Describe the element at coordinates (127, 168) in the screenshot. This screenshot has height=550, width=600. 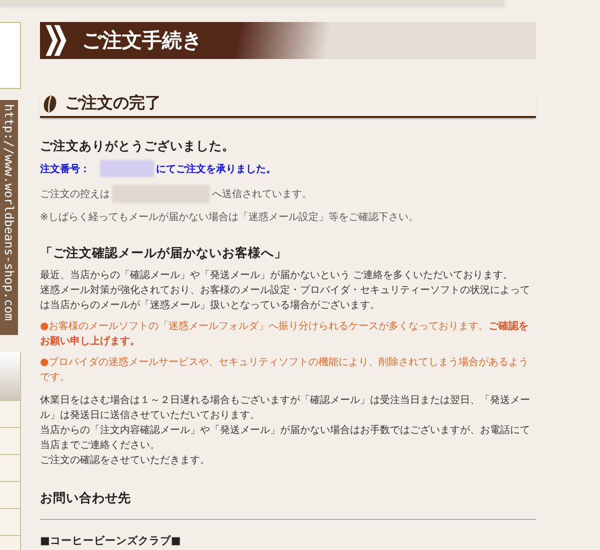
I see `redacted-order-number` at that location.